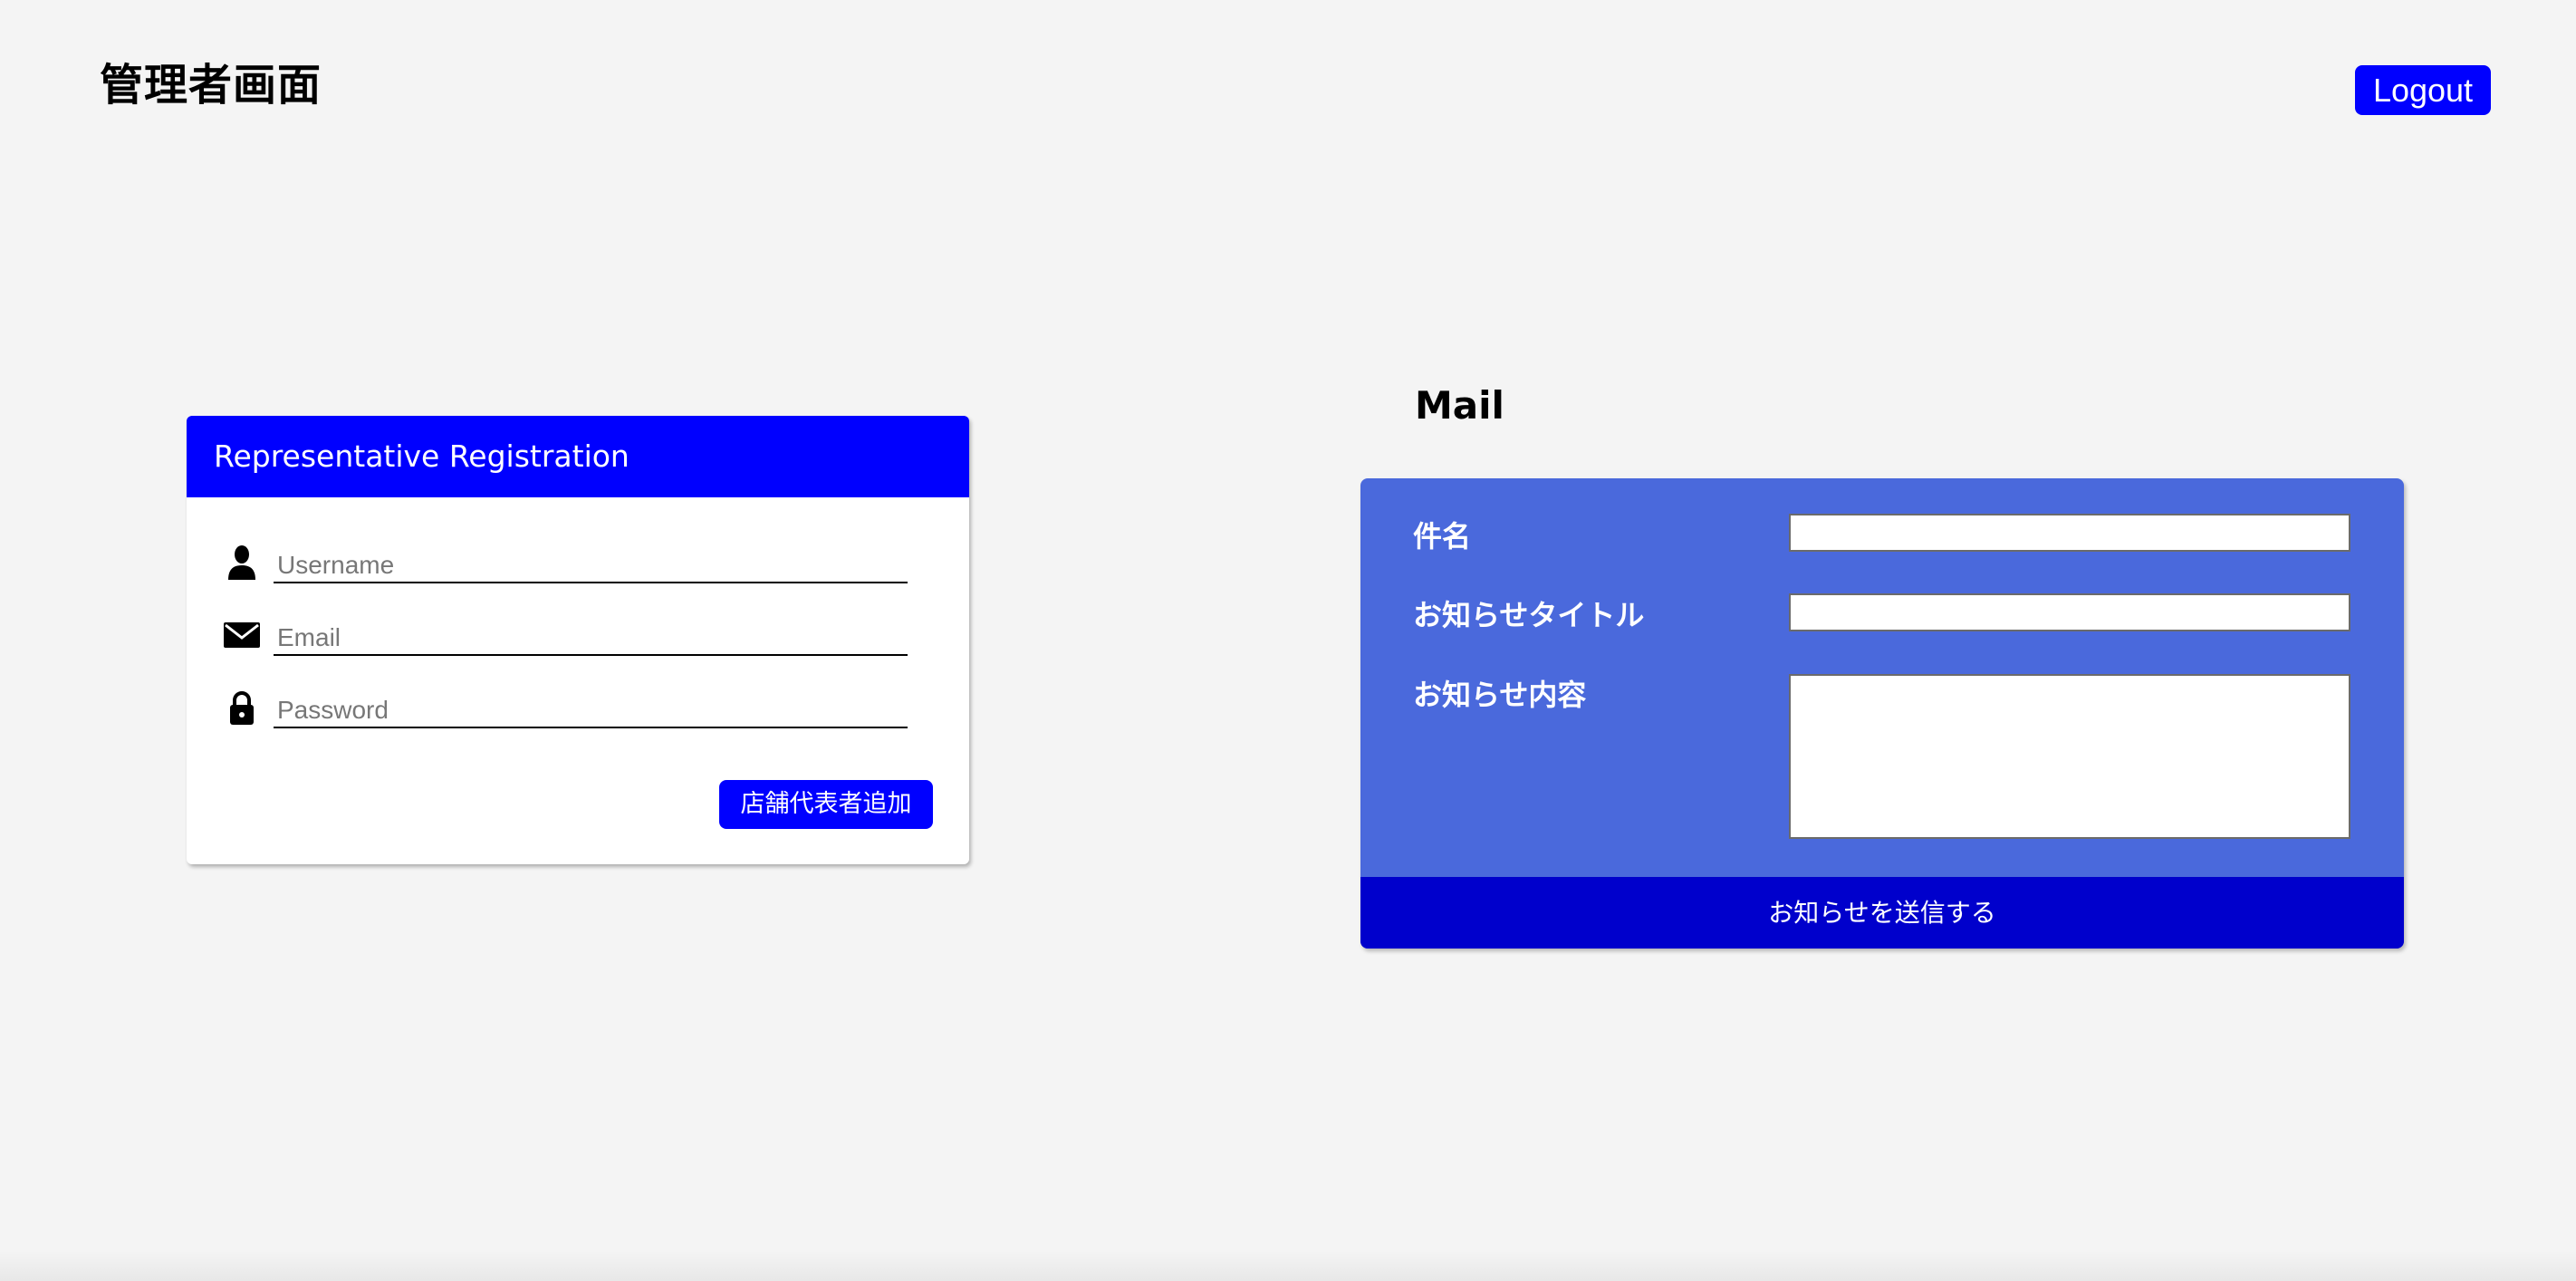  I want to click on email-input, so click(591, 634).